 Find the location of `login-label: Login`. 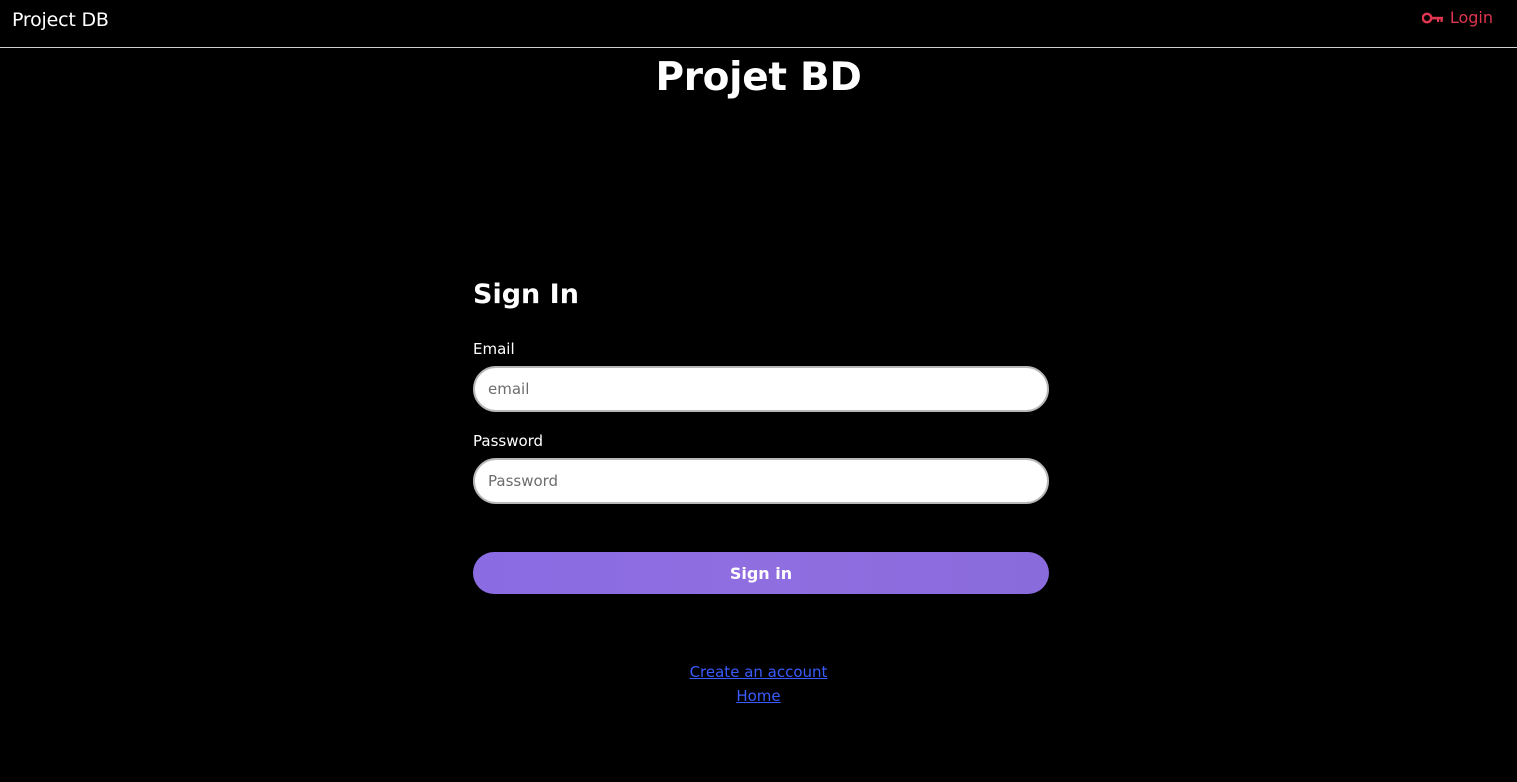

login-label: Login is located at coordinates (1471, 17).